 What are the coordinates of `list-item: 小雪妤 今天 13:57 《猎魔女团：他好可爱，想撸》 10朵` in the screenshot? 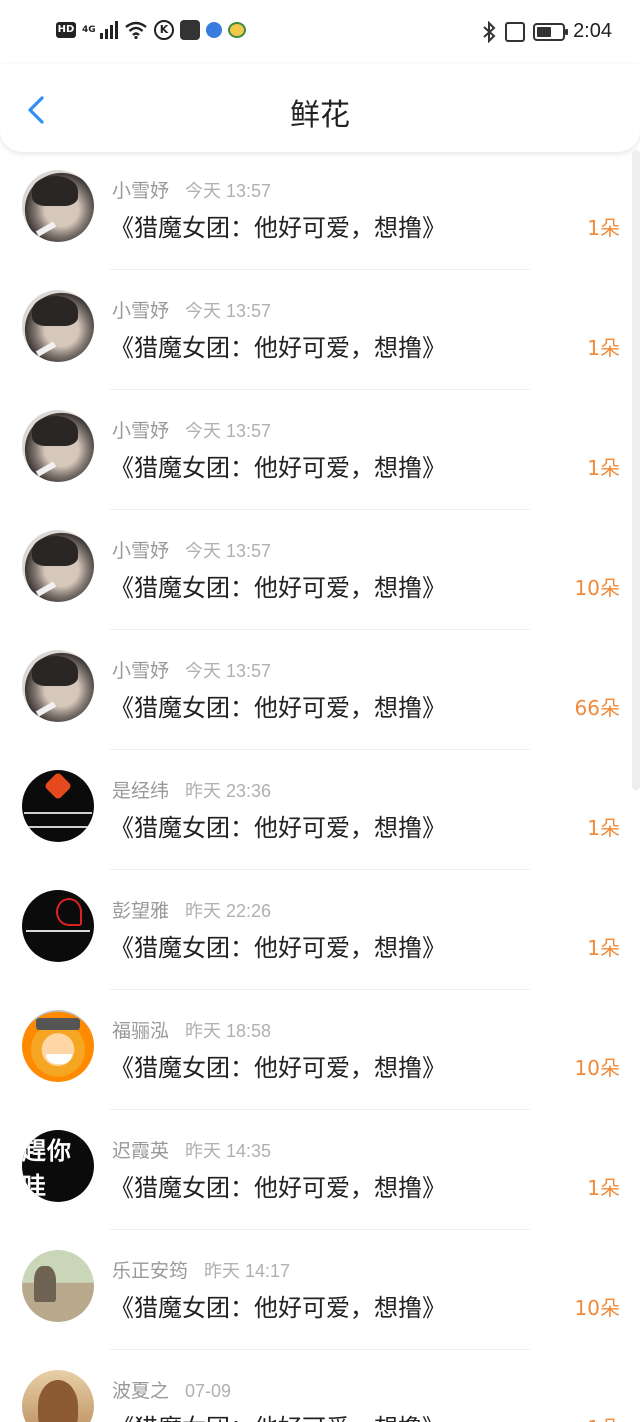 It's located at (320, 570).